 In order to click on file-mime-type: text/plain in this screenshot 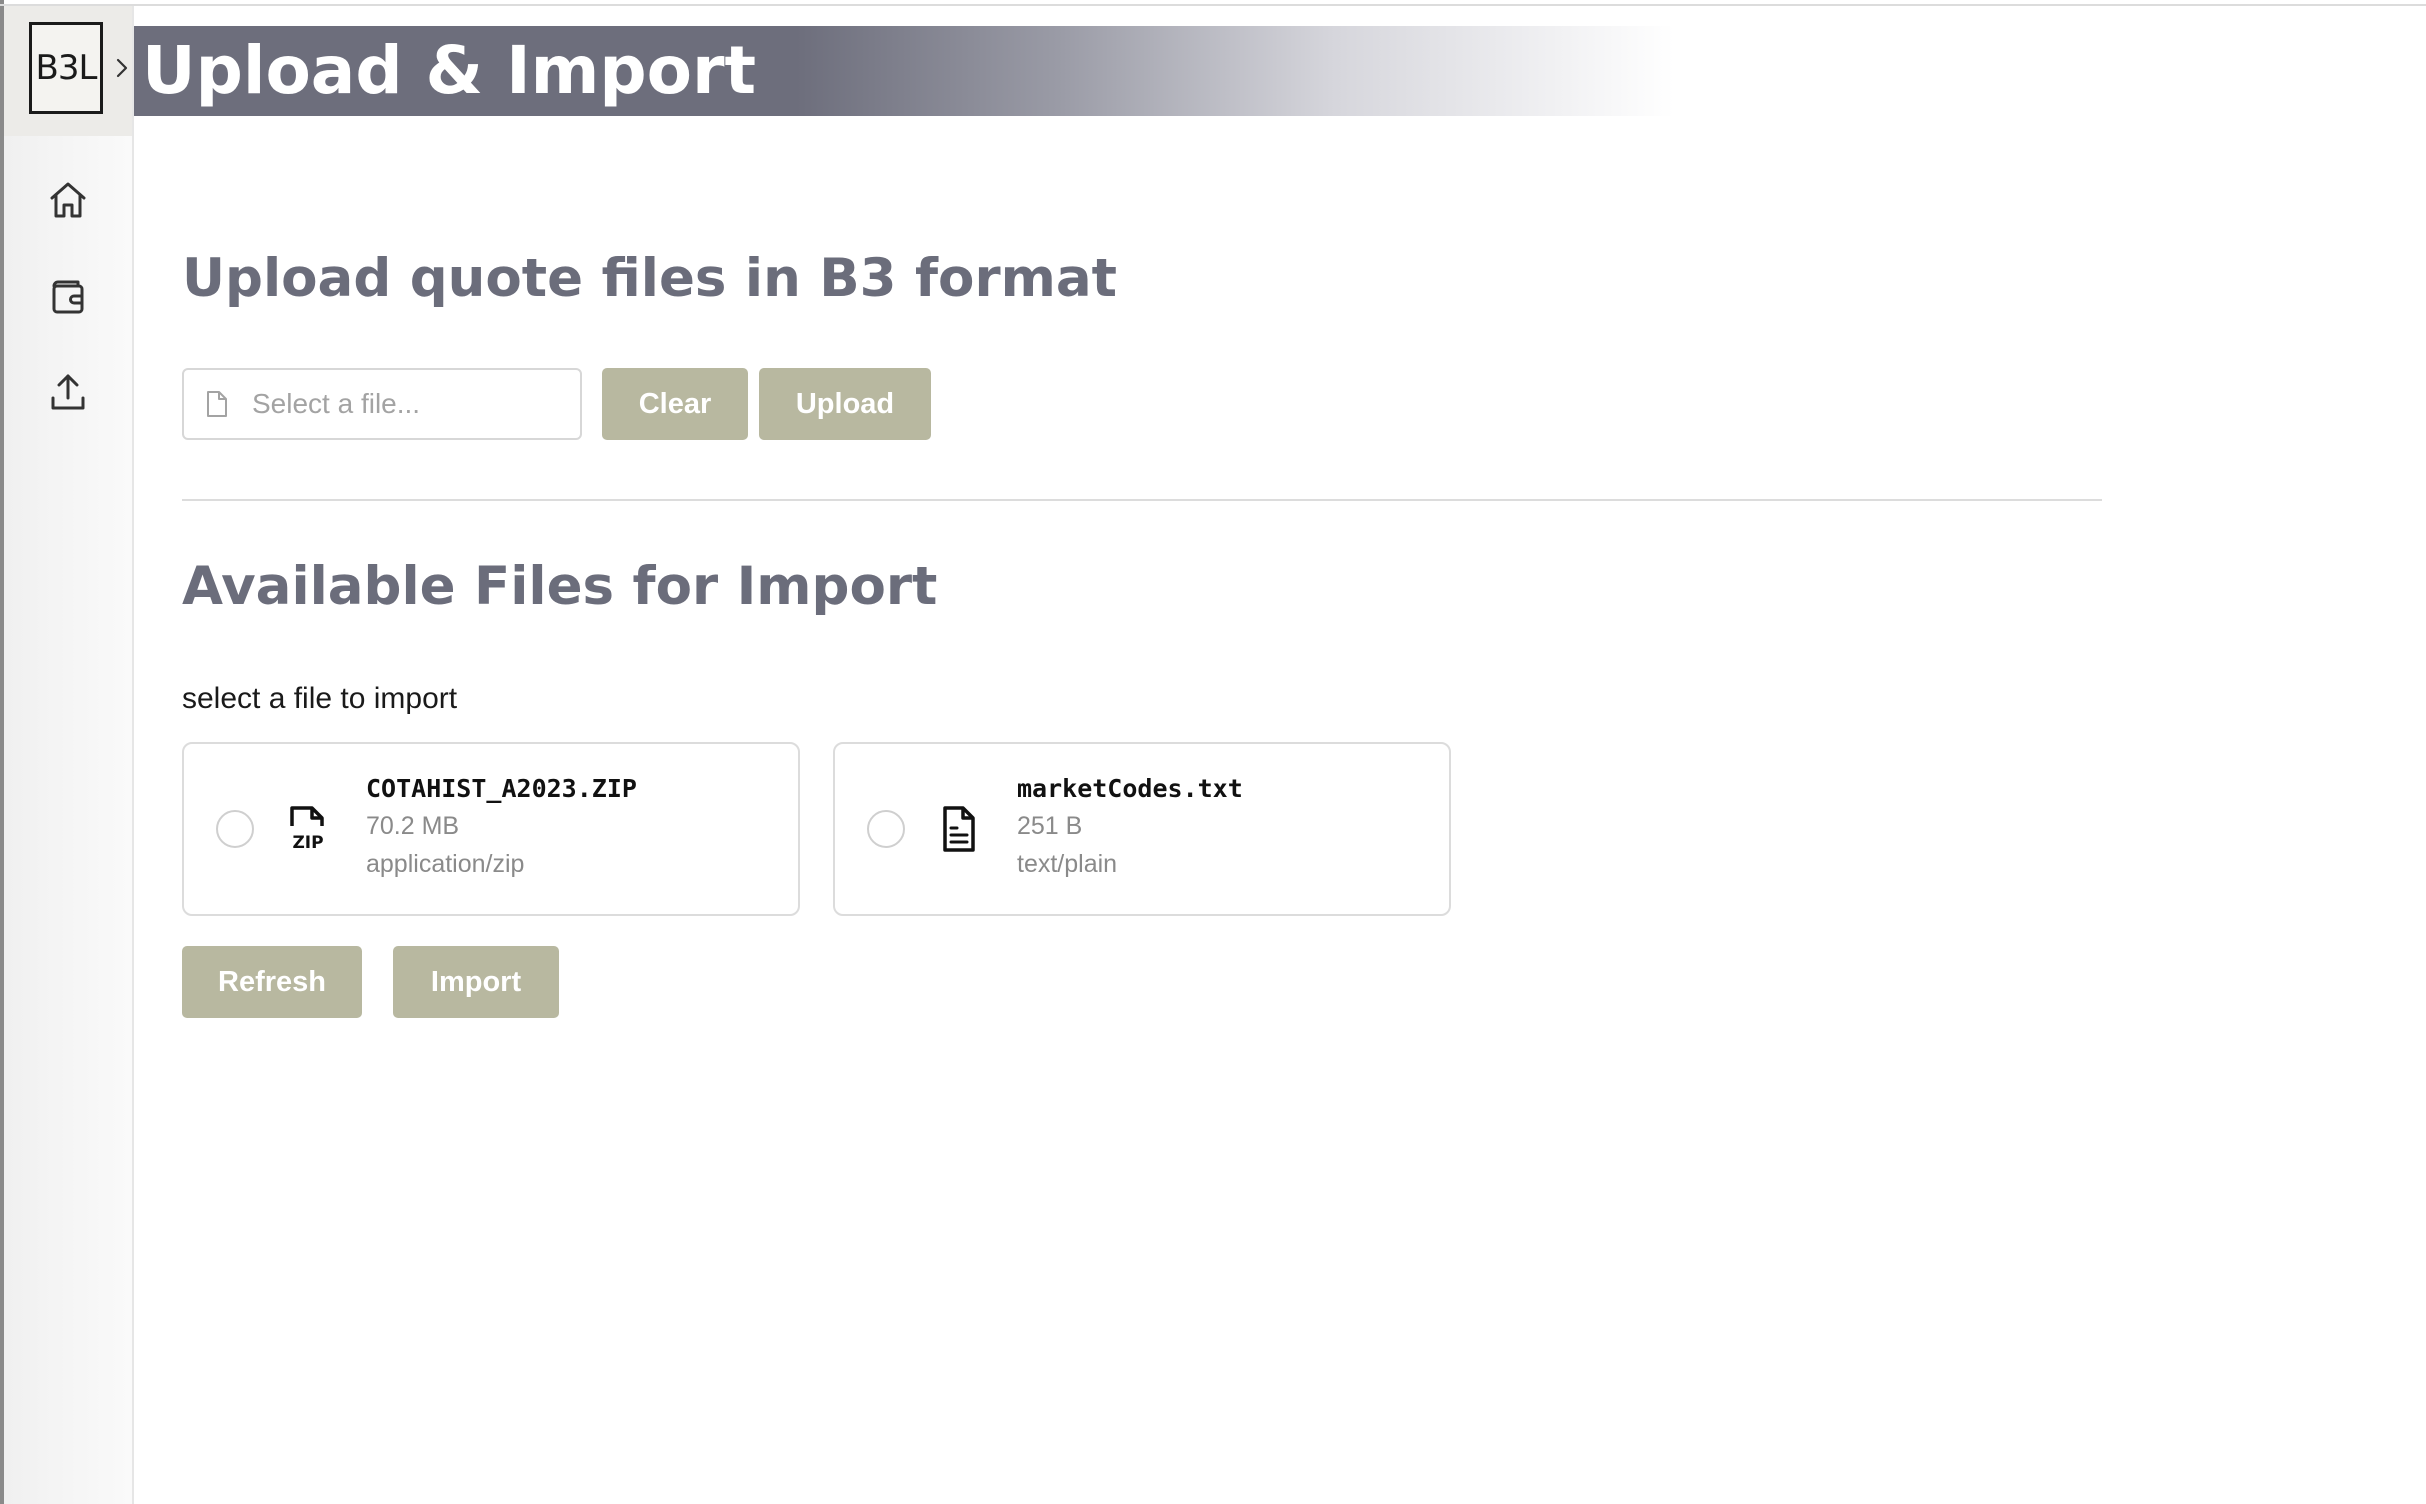, I will do `click(1067, 864)`.